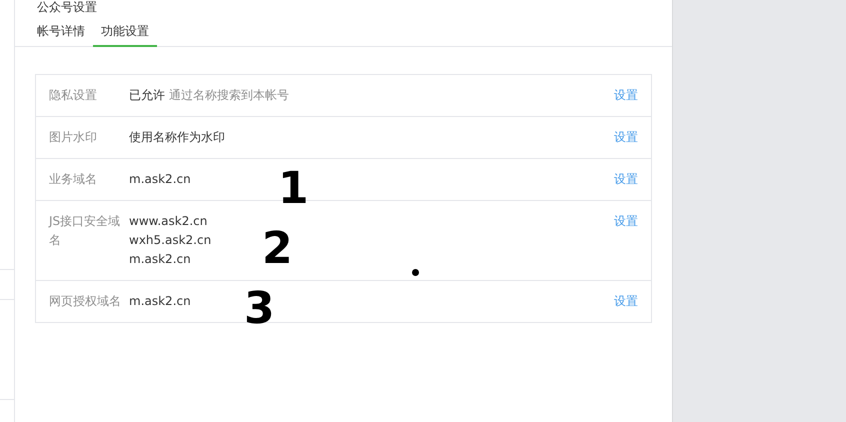 This screenshot has height=422, width=846. What do you see at coordinates (168, 221) in the screenshot?
I see `setting-value: www.ask2.cn` at bounding box center [168, 221].